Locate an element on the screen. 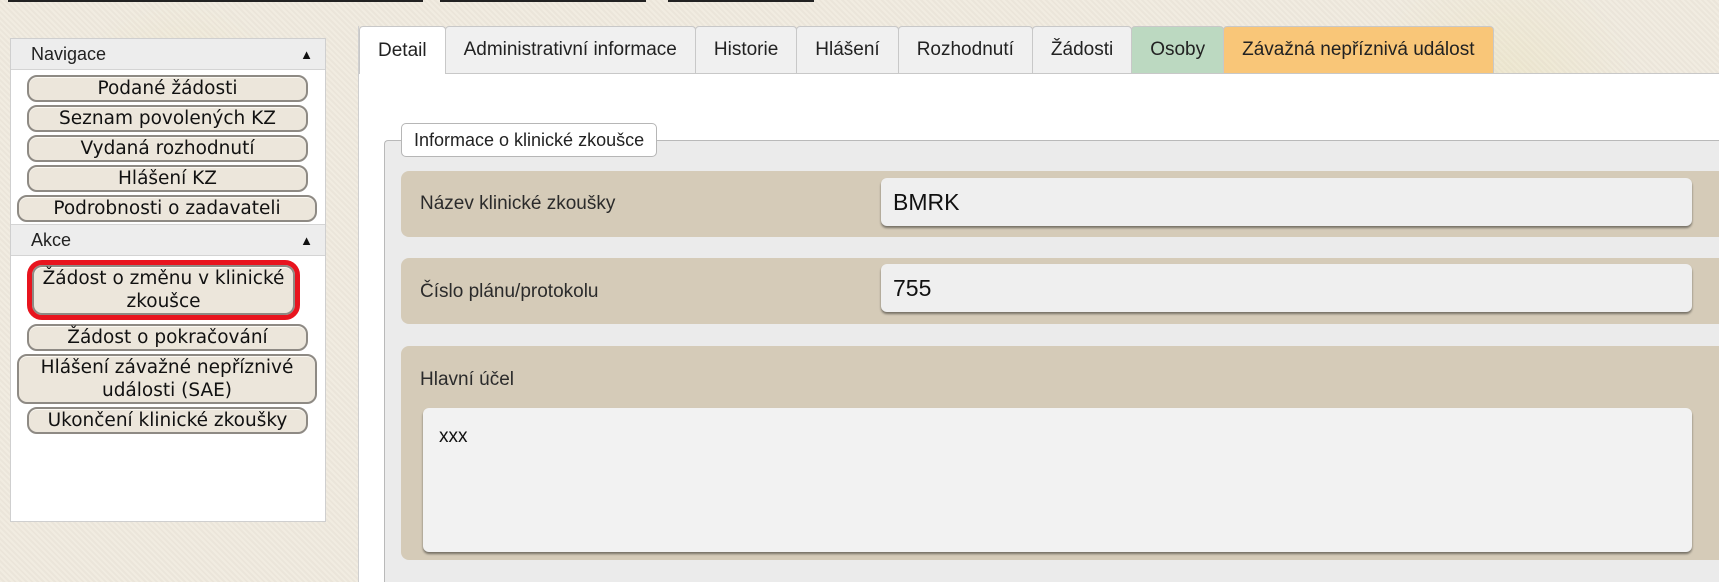 The image size is (1719, 582). field-row-trial-name: Název klinické zkoušky BMRK is located at coordinates (1060, 204).